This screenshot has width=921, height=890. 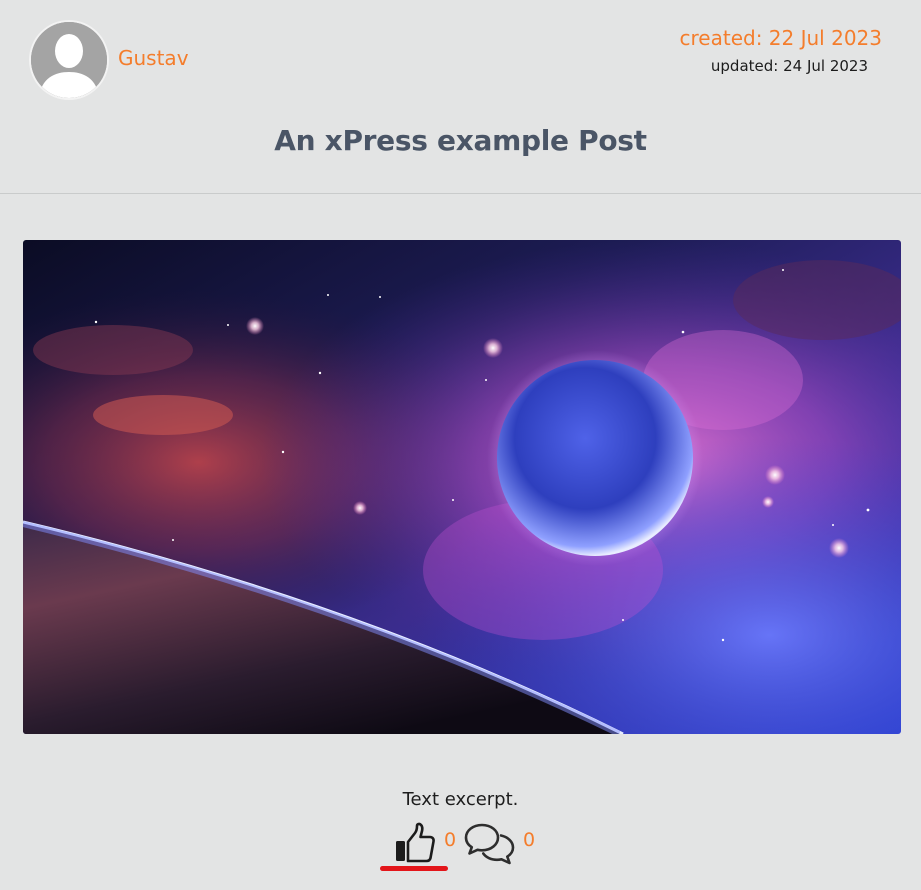 I want to click on comments-button: 0, so click(x=509, y=846).